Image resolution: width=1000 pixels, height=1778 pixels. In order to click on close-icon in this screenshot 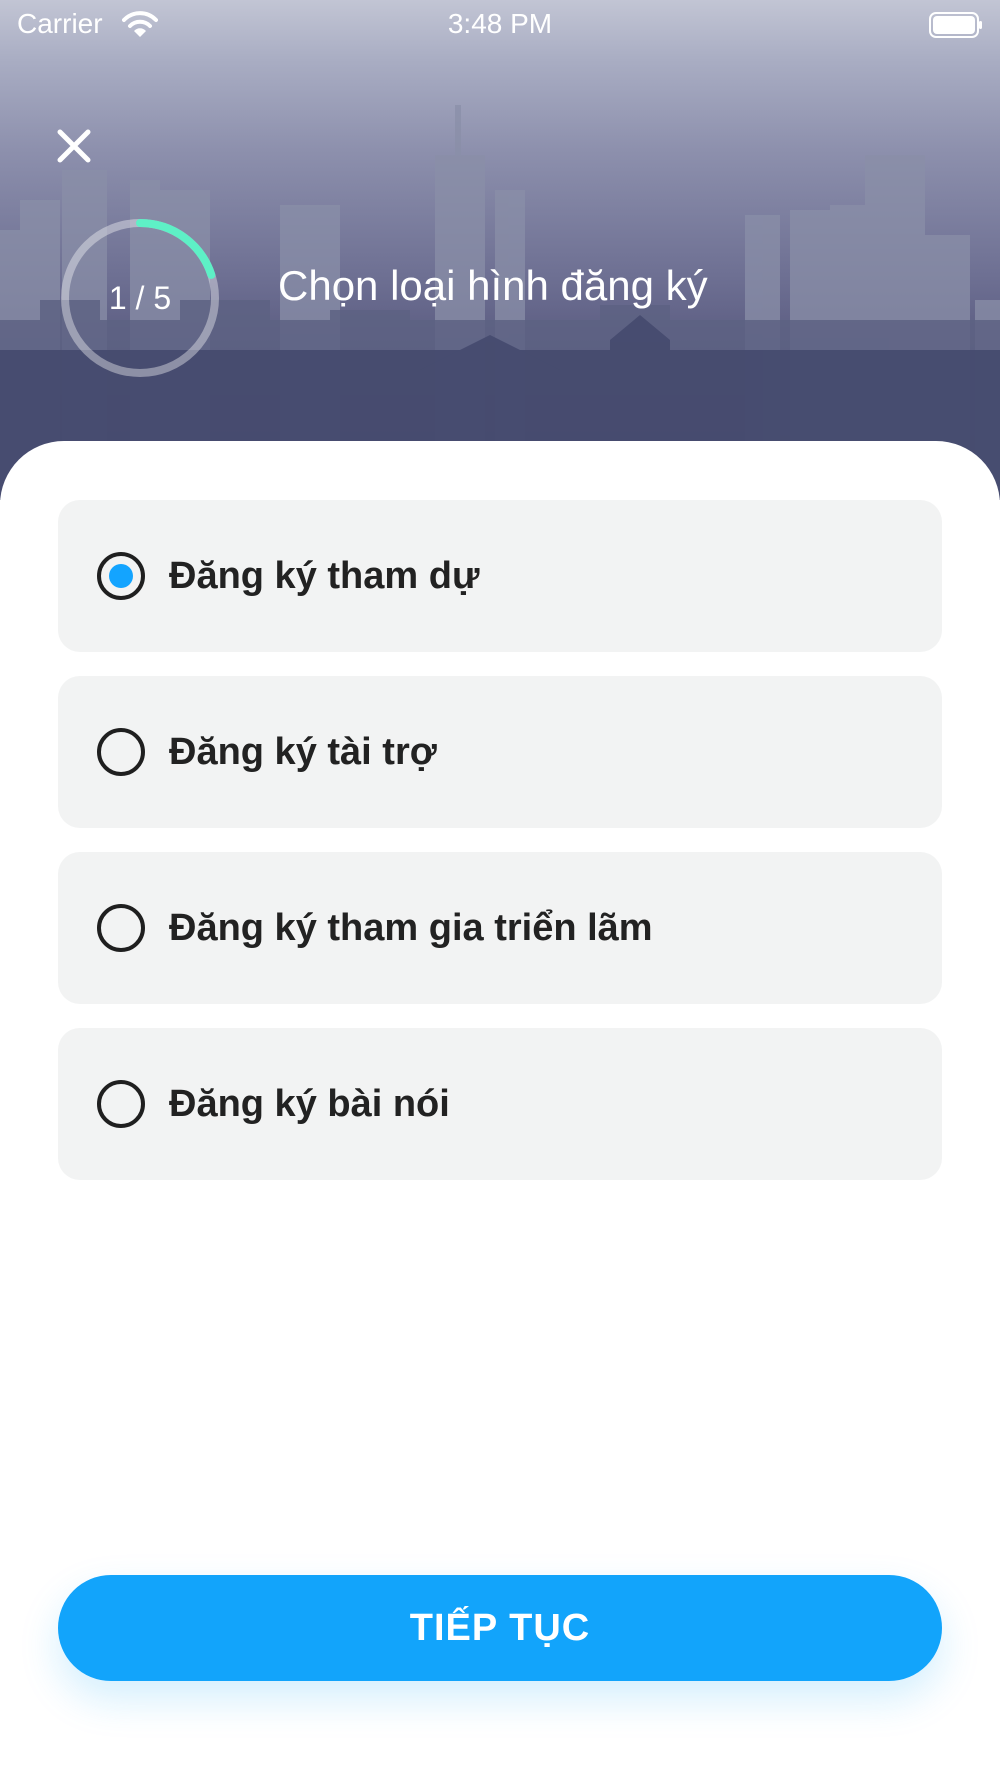, I will do `click(74, 146)`.